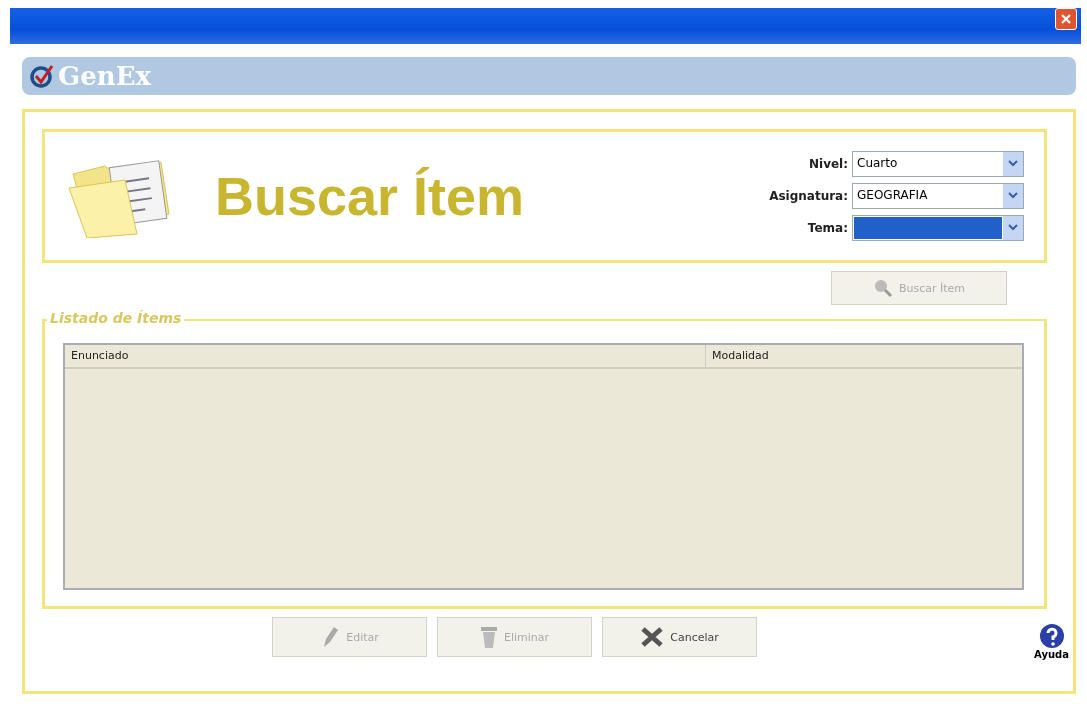 This screenshot has width=1087, height=704. Describe the element at coordinates (938, 196) in the screenshot. I see `dropdown-field: GEOGRAFIA` at that location.